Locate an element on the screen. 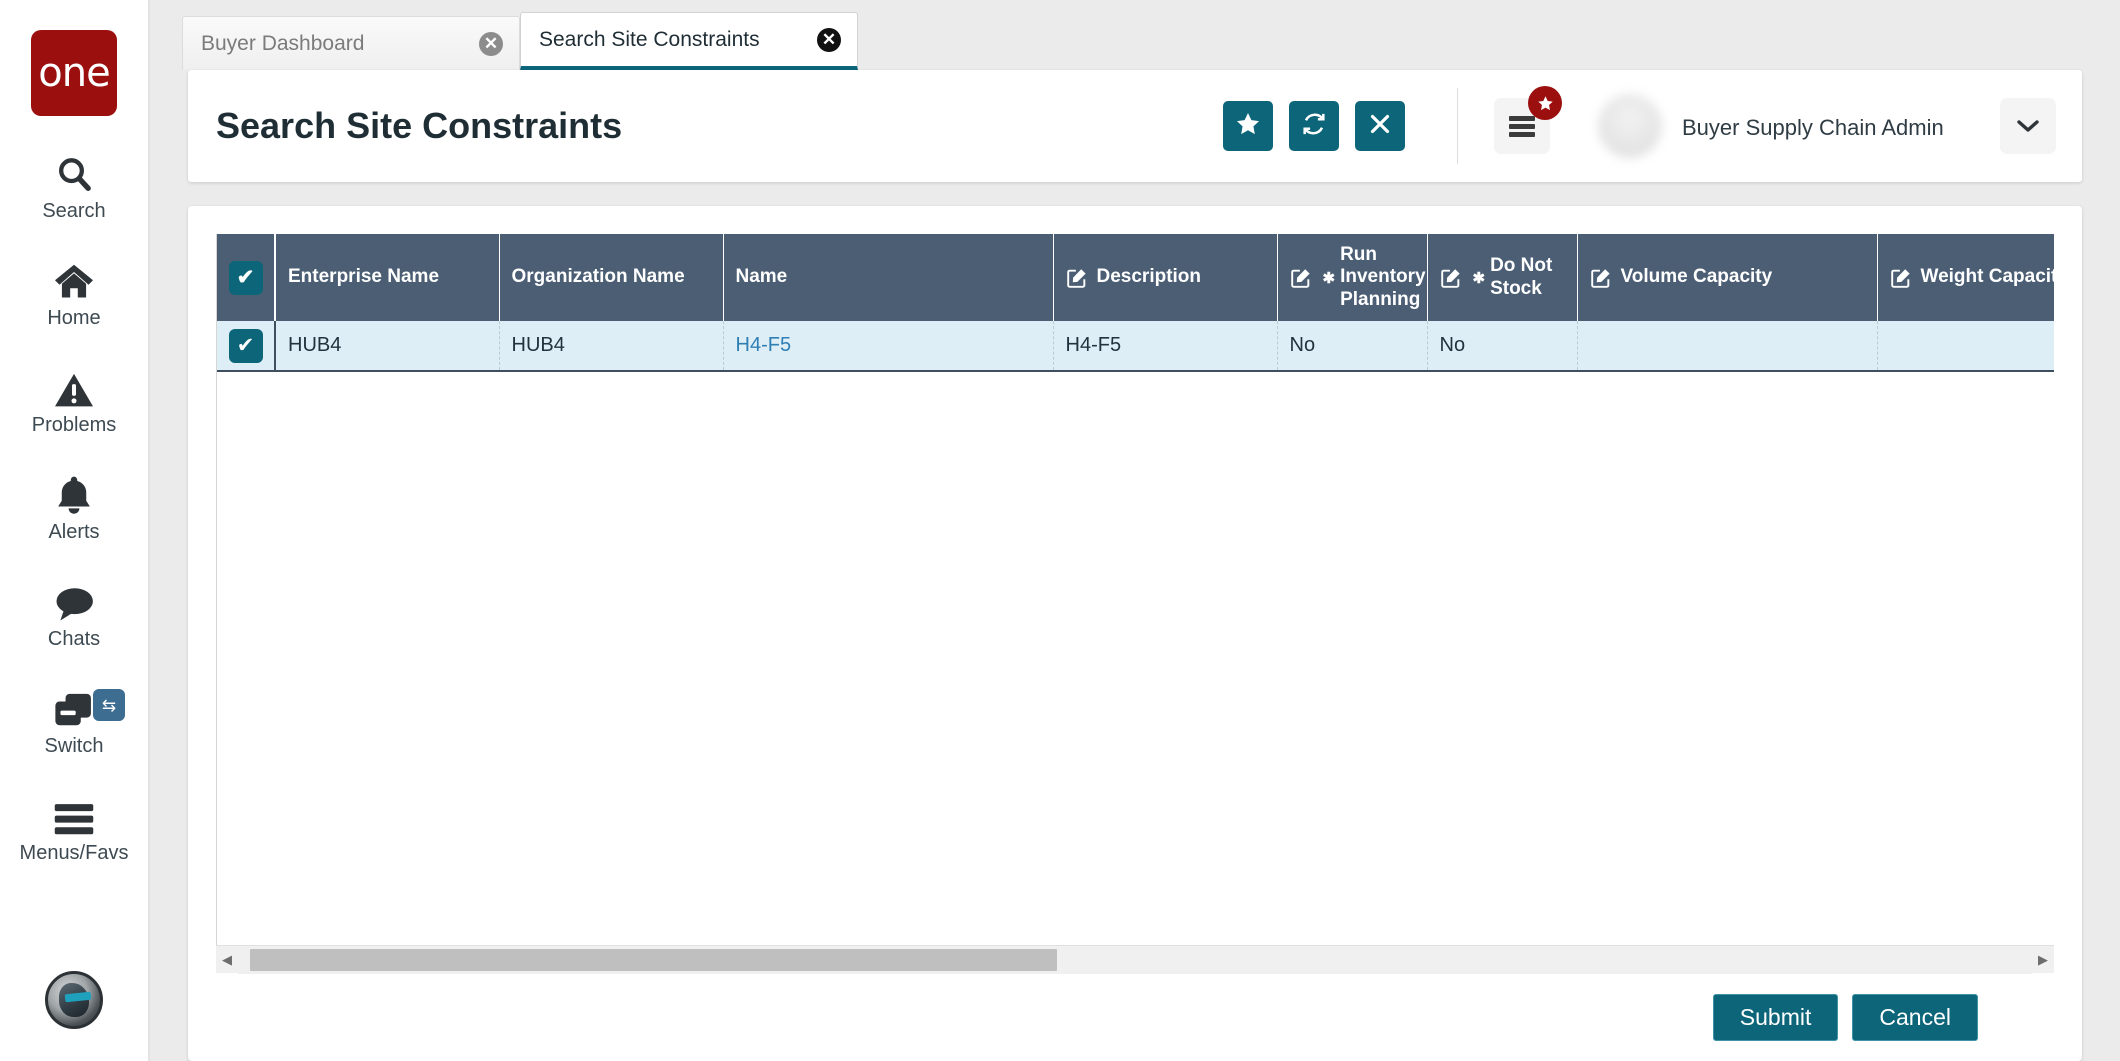 The width and height of the screenshot is (2120, 1061). sidebar-item-search: Search is located at coordinates (74, 186).